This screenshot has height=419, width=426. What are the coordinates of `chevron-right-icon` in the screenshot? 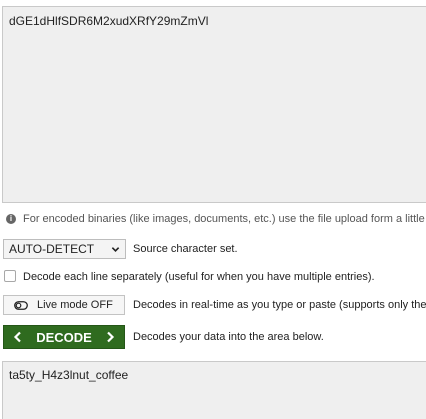 It's located at (111, 337).